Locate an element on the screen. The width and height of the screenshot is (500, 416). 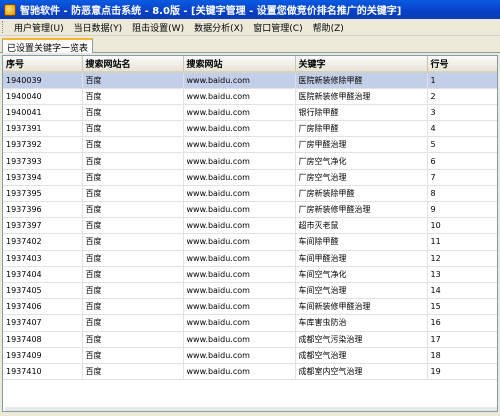
cell-row-number: 3 is located at coordinates (462, 113).